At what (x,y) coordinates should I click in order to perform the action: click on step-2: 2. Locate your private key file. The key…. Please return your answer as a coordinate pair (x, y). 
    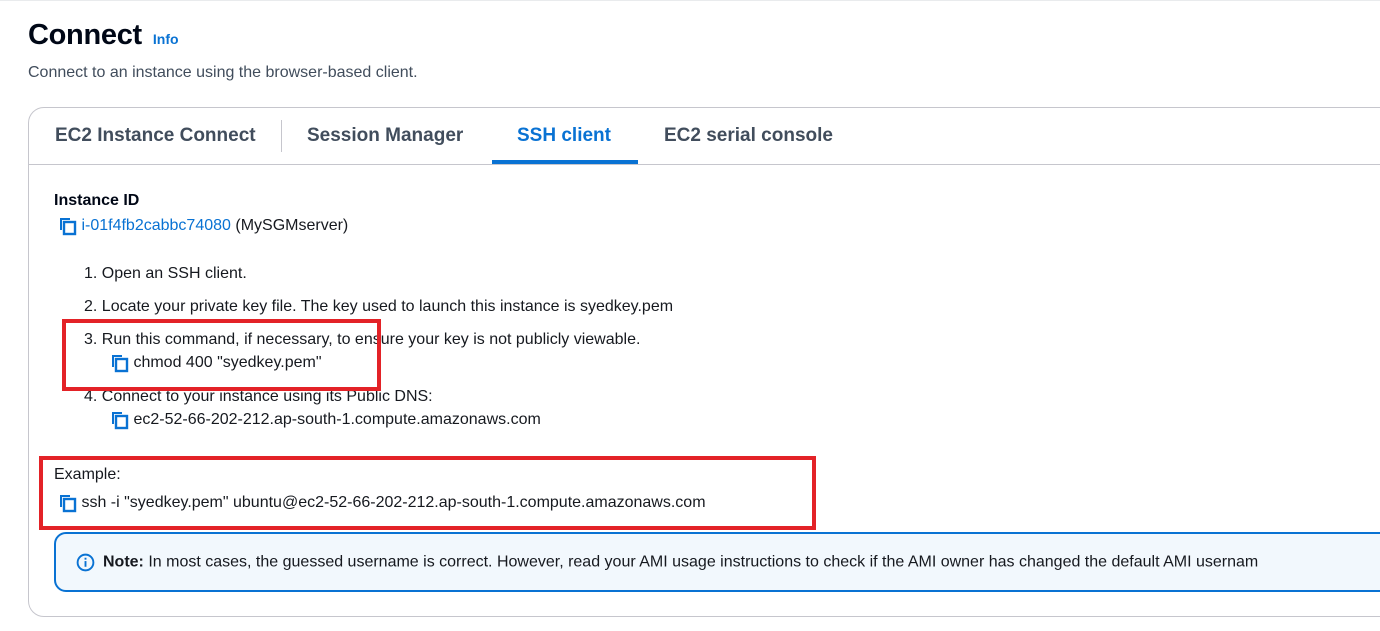
    Looking at the image, I should click on (379, 306).